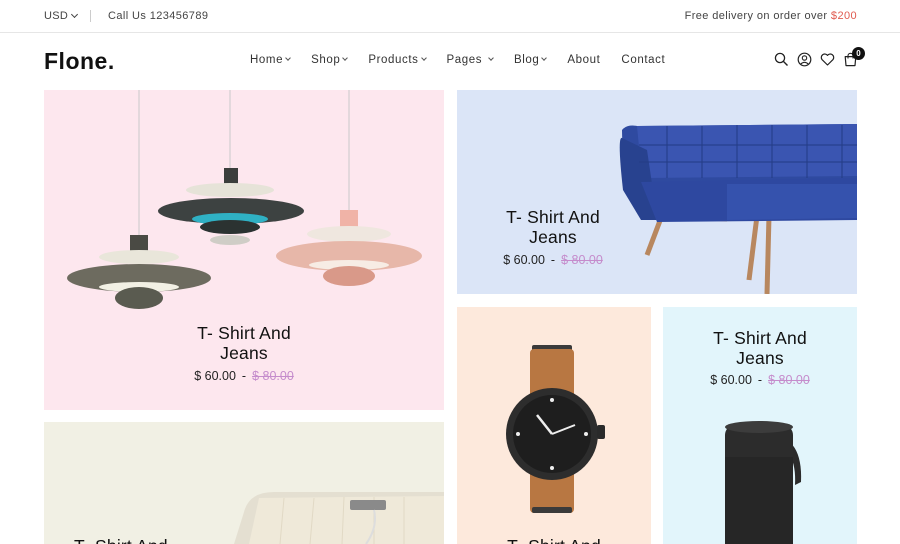  What do you see at coordinates (757, 16) in the screenshot?
I see `free-delivery-label: Free delivery on order over` at bounding box center [757, 16].